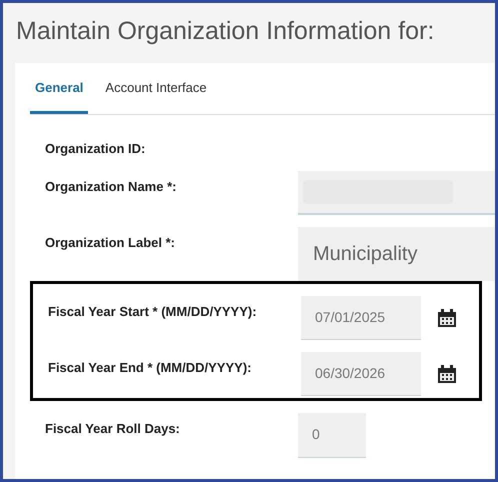  What do you see at coordinates (150, 367) in the screenshot?
I see `field-label: Fiscal Year End * (MM/DD/YYYY):` at bounding box center [150, 367].